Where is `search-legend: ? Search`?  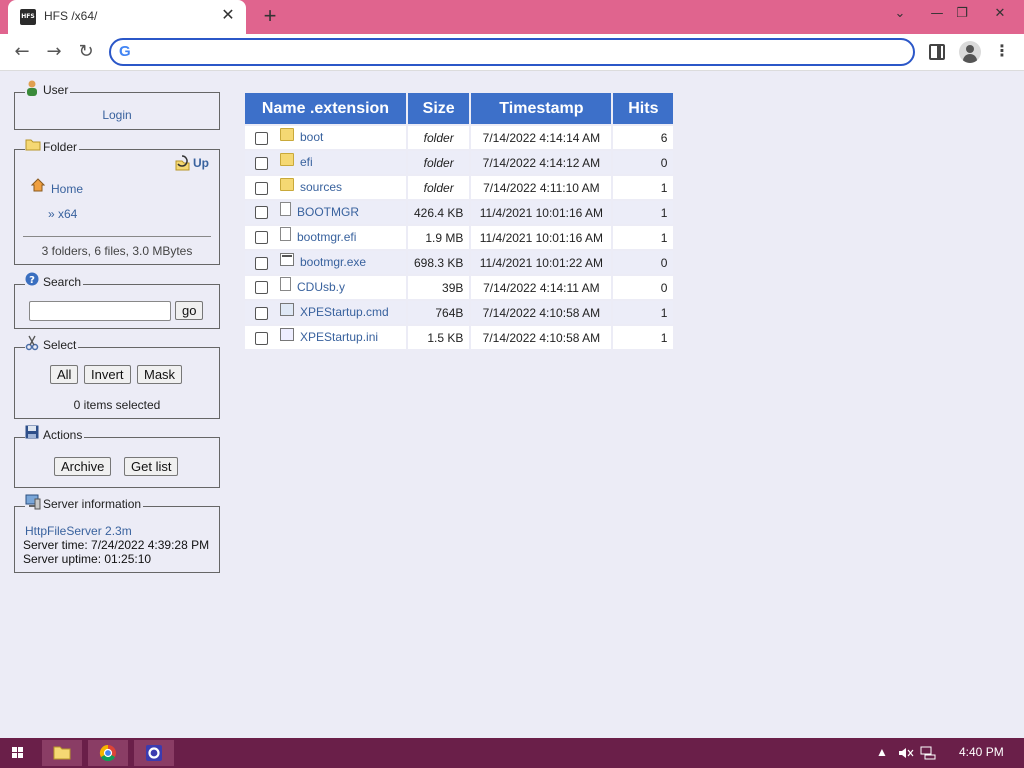 search-legend: ? Search is located at coordinates (54, 280).